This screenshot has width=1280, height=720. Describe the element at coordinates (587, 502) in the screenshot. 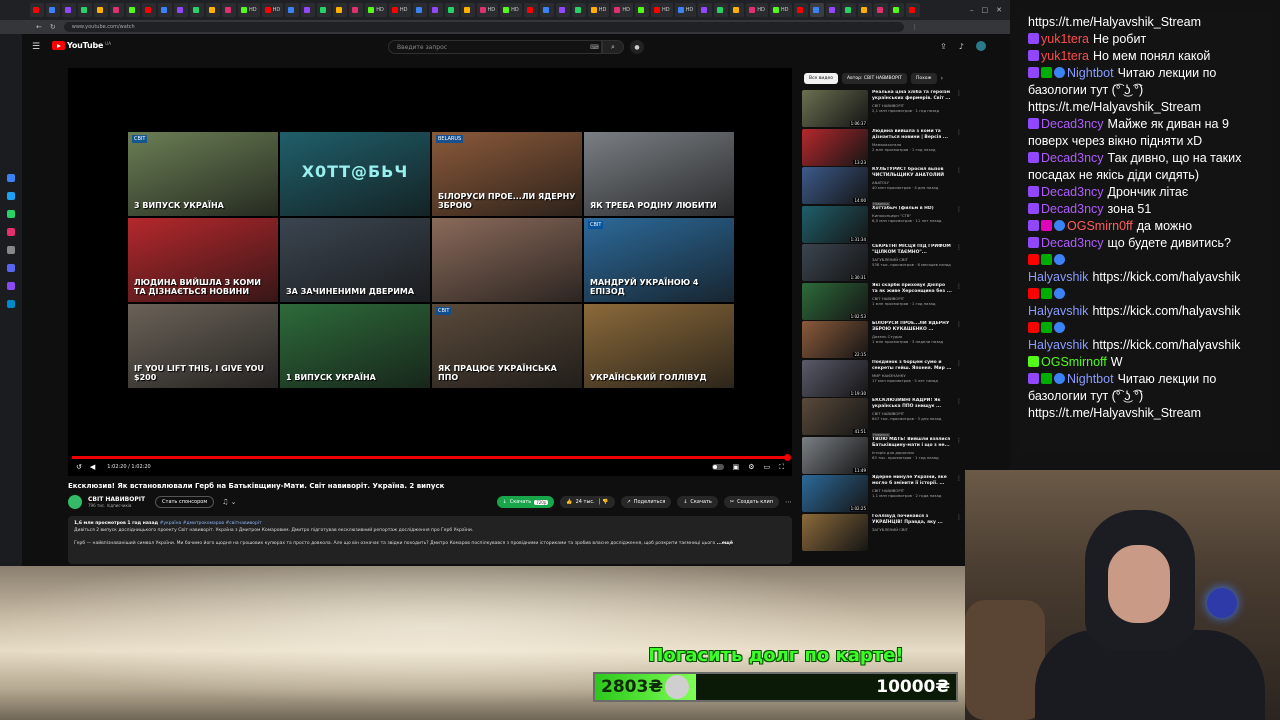

I see `like-button: 👍 24 тыс. │ 👎` at that location.